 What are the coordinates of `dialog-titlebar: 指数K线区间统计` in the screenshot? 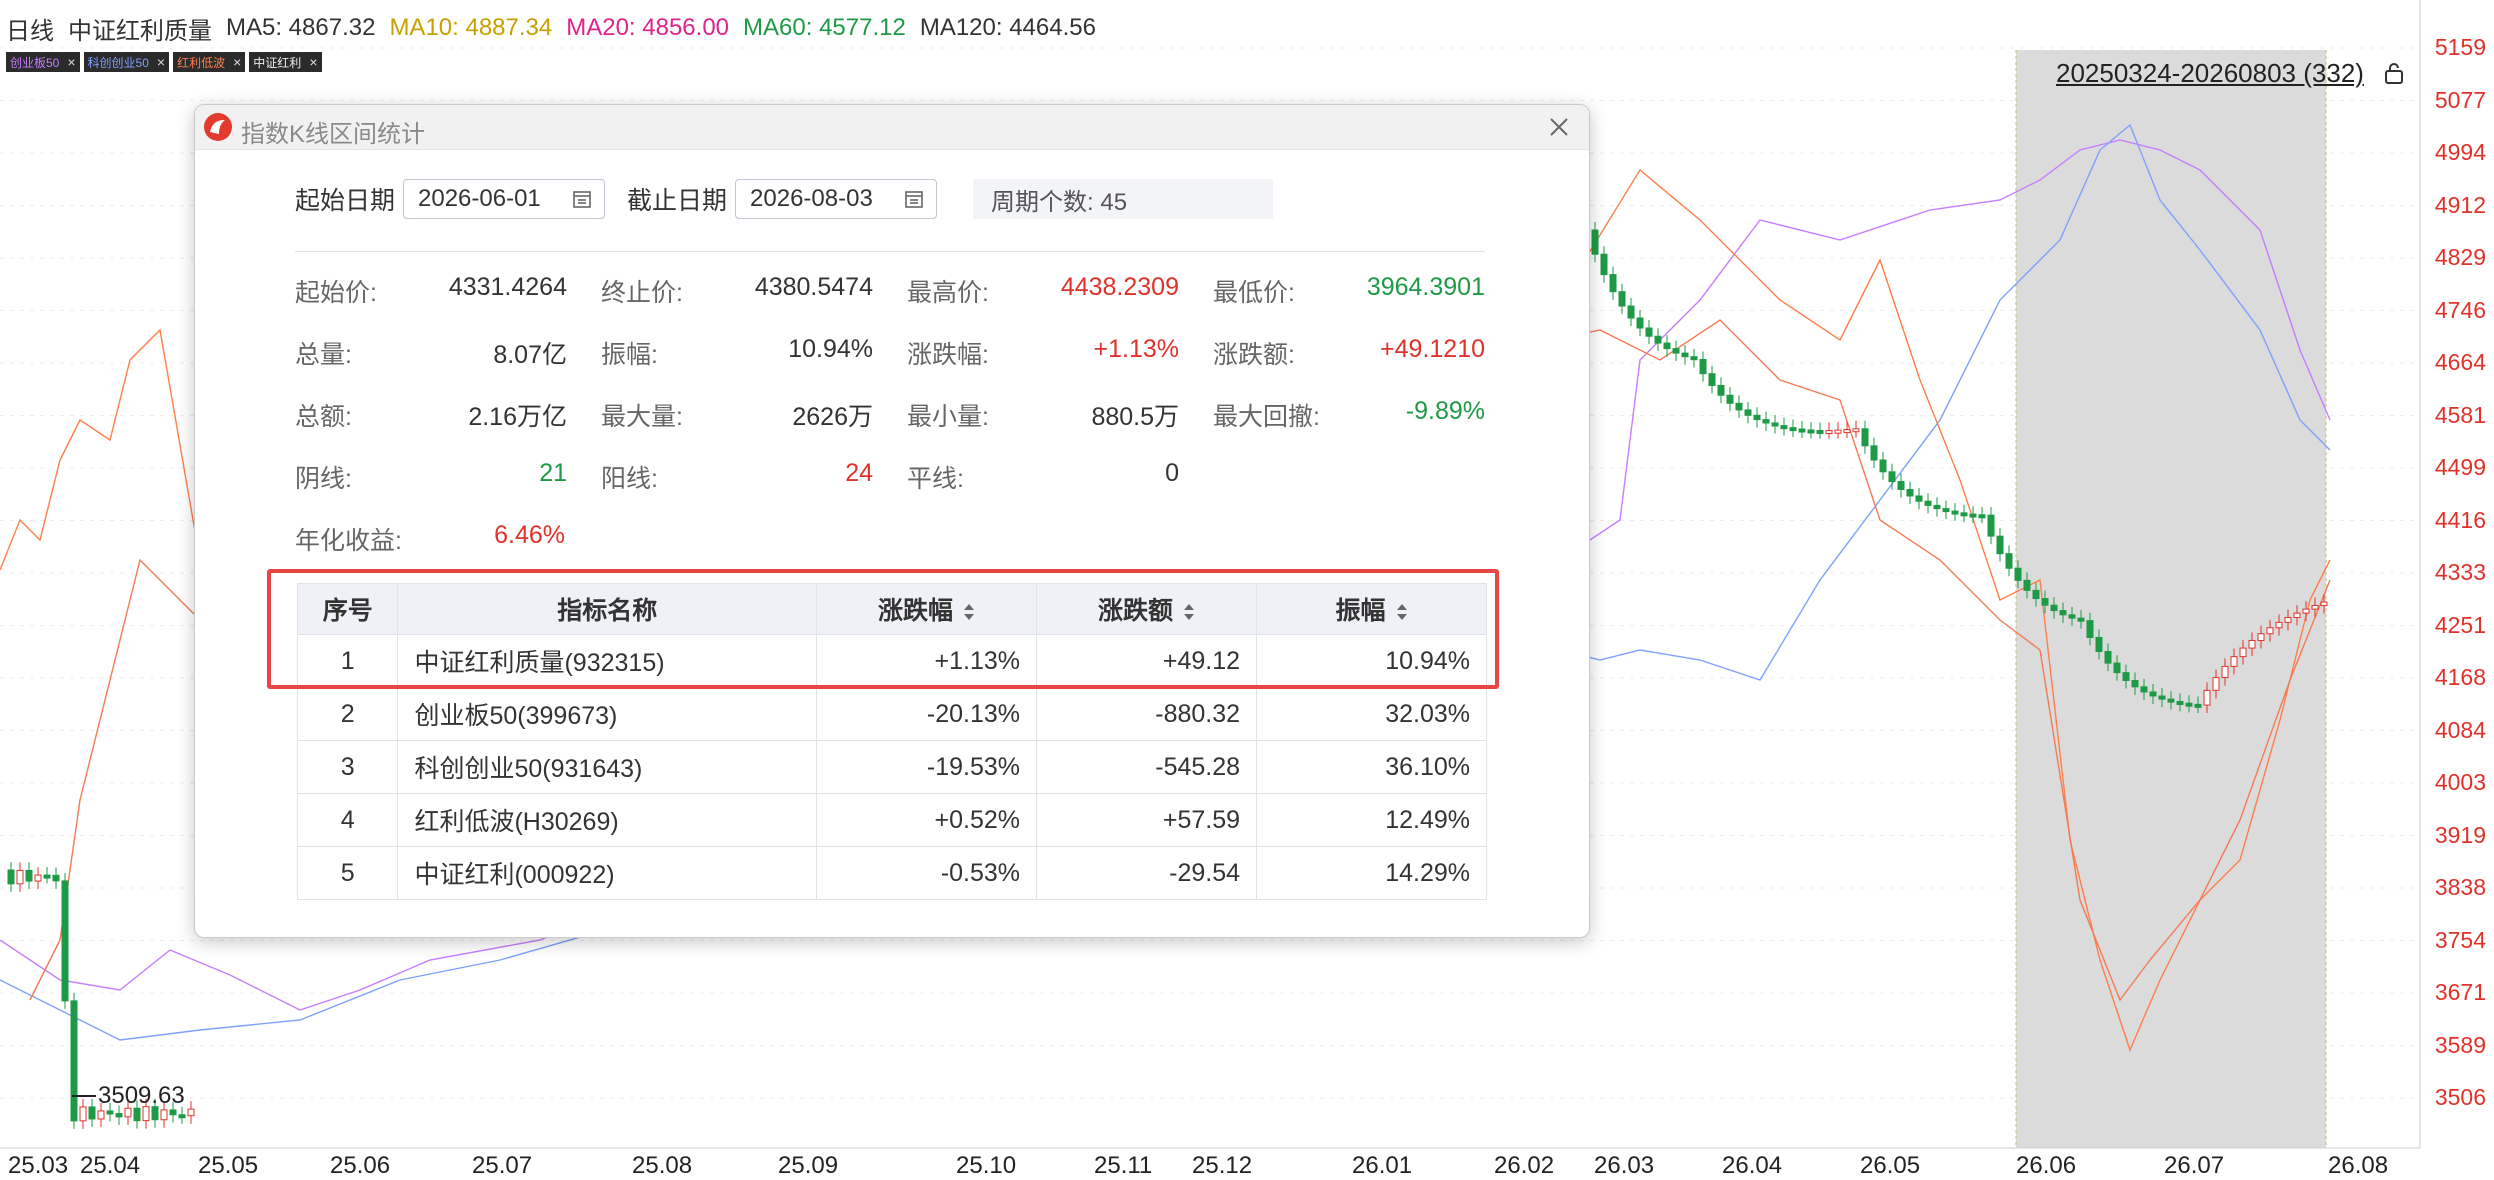 It's located at (892, 127).